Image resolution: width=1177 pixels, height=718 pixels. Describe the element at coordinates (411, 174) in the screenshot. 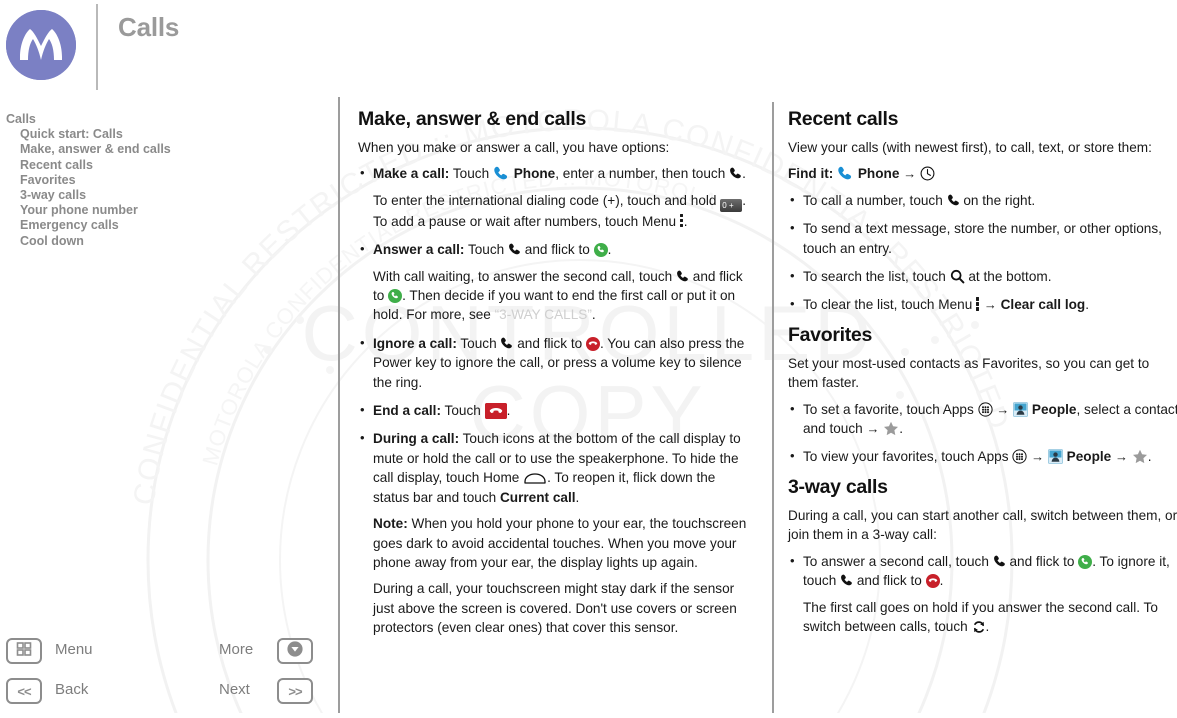

I see `make-a-call-label: Make a call:` at that location.